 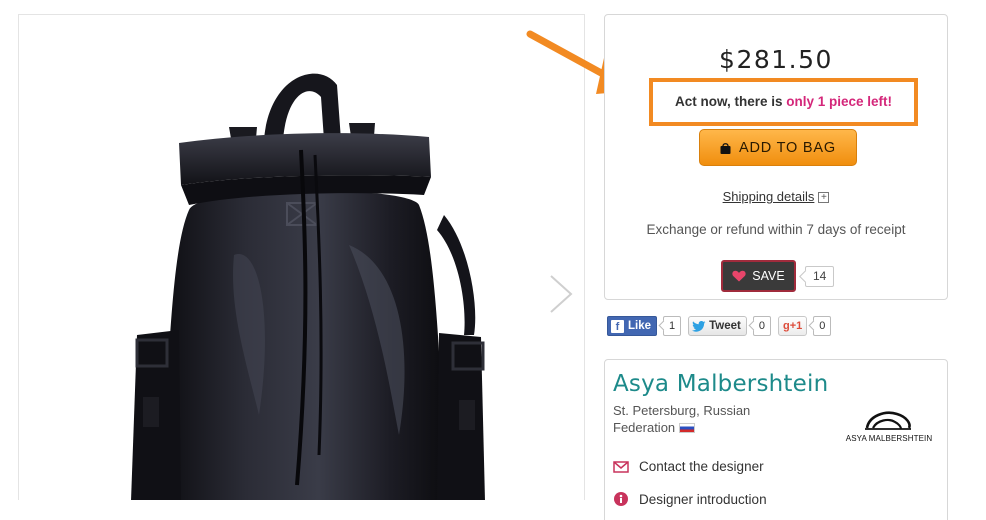 I want to click on info-icon, so click(x=621, y=499).